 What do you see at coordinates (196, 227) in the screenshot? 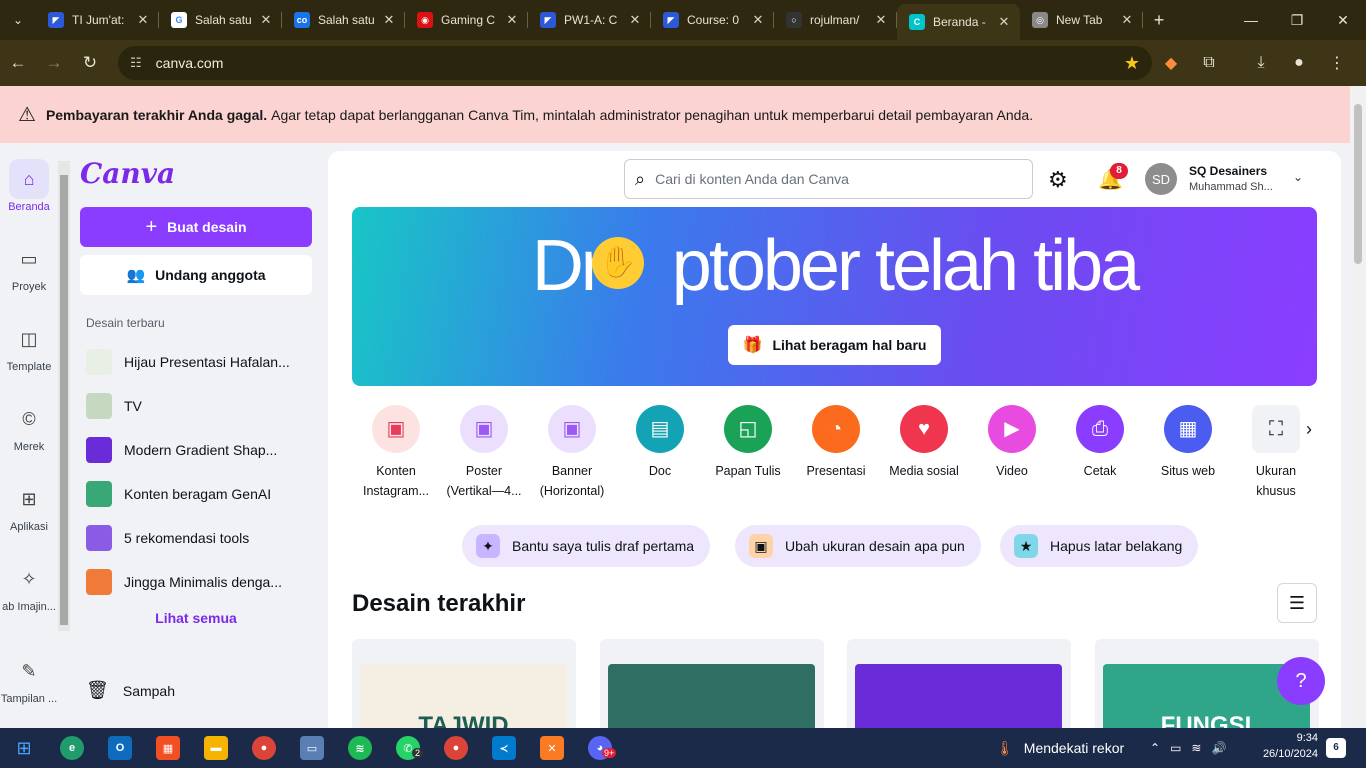
I see `create-design-button: + Buat desain` at bounding box center [196, 227].